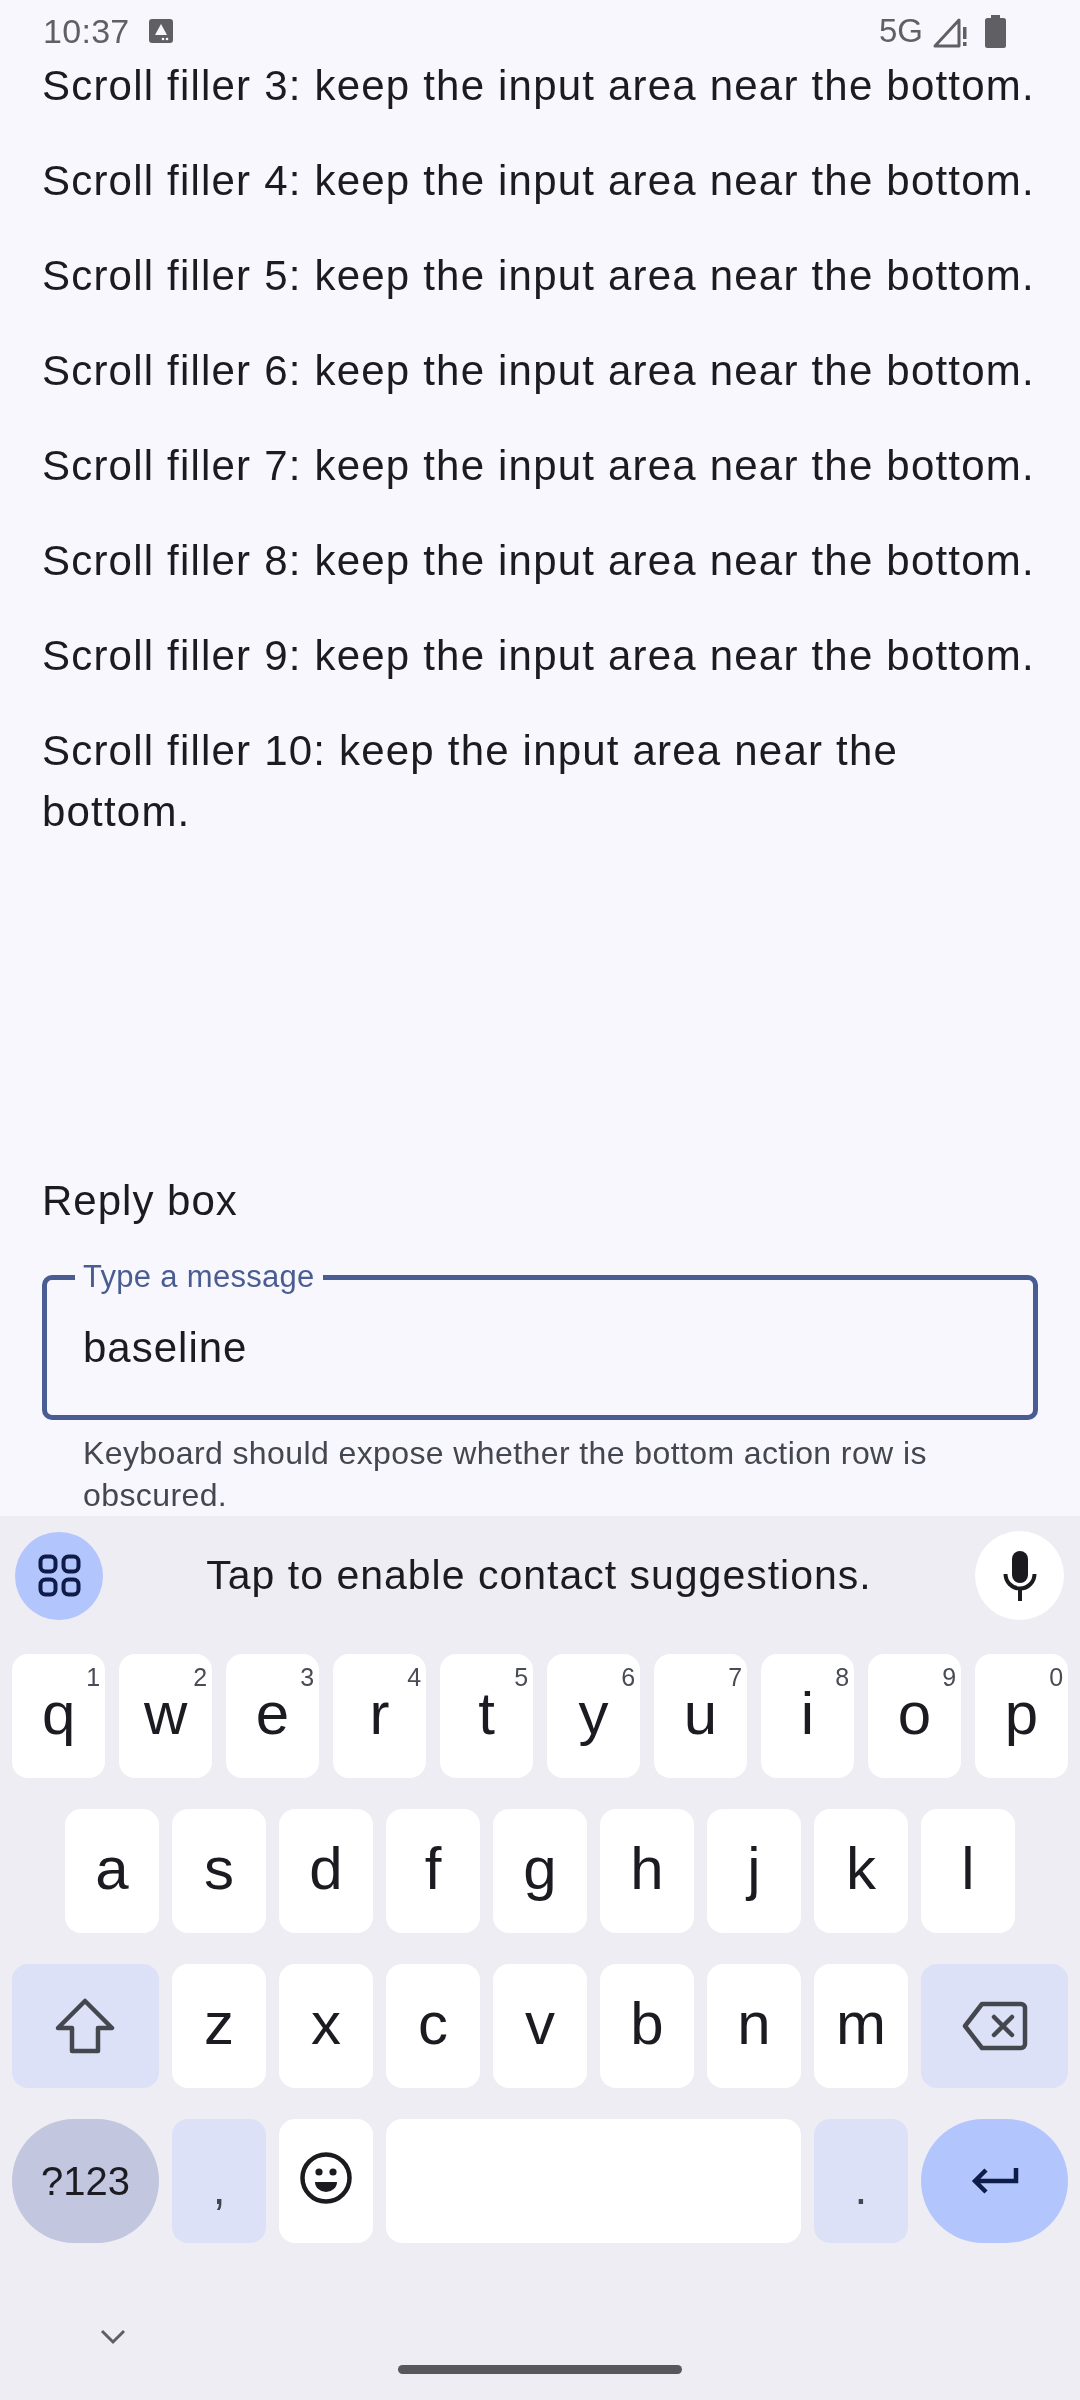  Describe the element at coordinates (326, 2178) in the screenshot. I see `smiley-icon` at that location.